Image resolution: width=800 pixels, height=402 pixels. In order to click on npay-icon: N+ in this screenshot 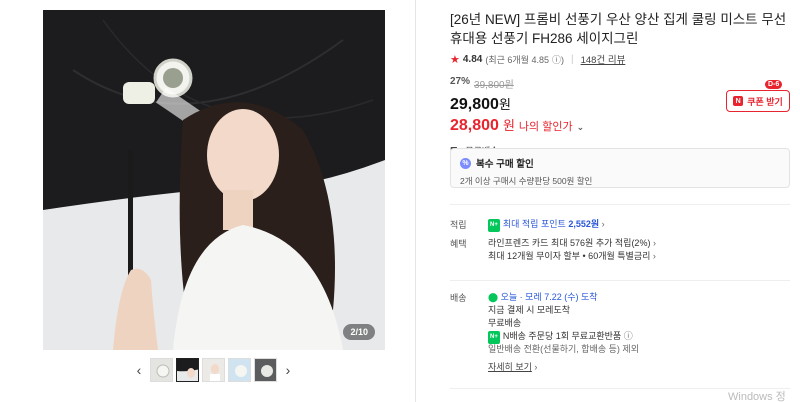, I will do `click(494, 225)`.